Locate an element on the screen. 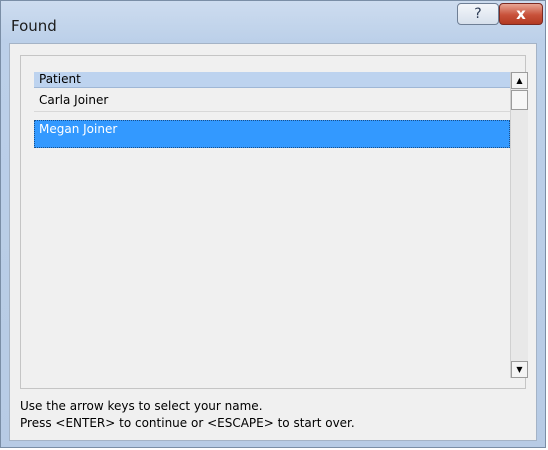 Image resolution: width=548 pixels, height=450 pixels. help-button: ? is located at coordinates (478, 14).